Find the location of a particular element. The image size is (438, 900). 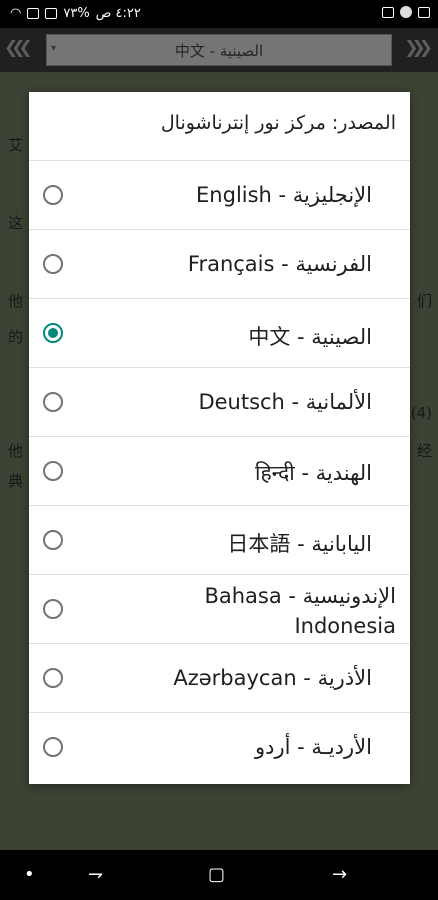

option-label: Deutsch - الألمانية is located at coordinates (285, 402).